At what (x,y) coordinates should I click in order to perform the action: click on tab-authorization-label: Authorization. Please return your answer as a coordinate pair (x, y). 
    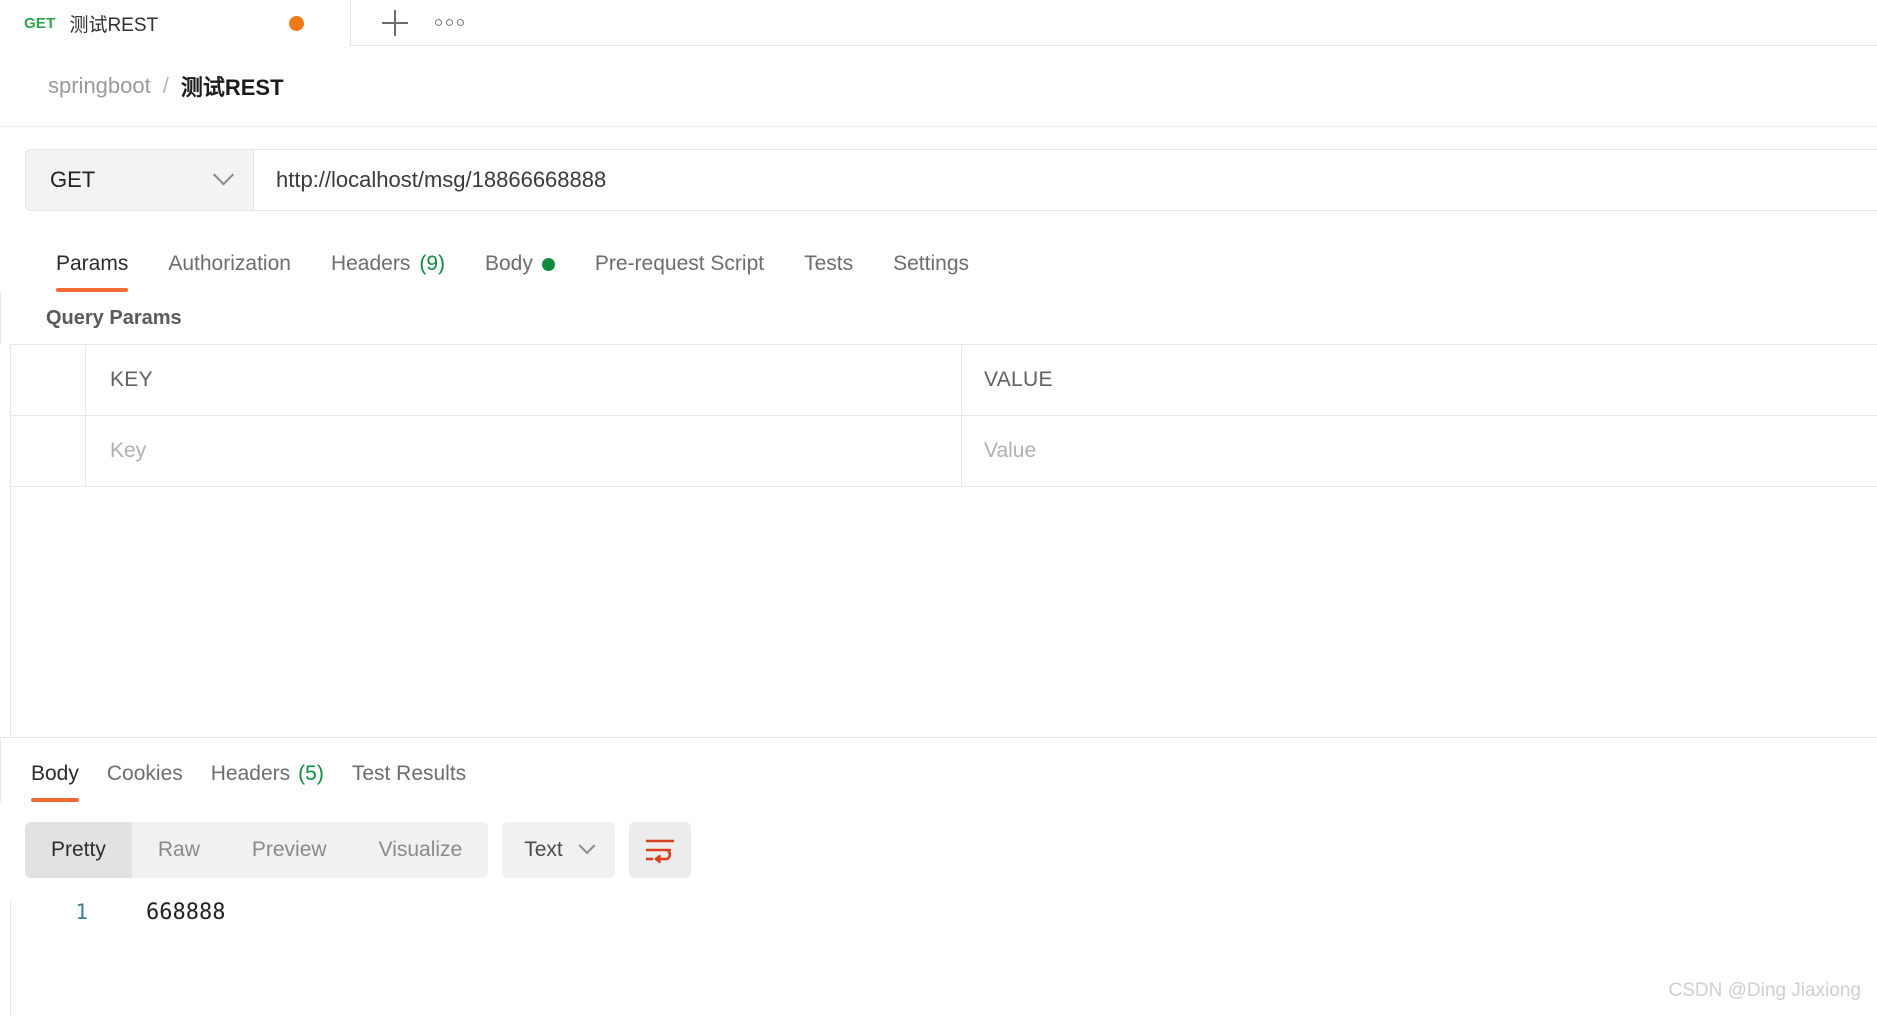
    Looking at the image, I should click on (229, 263).